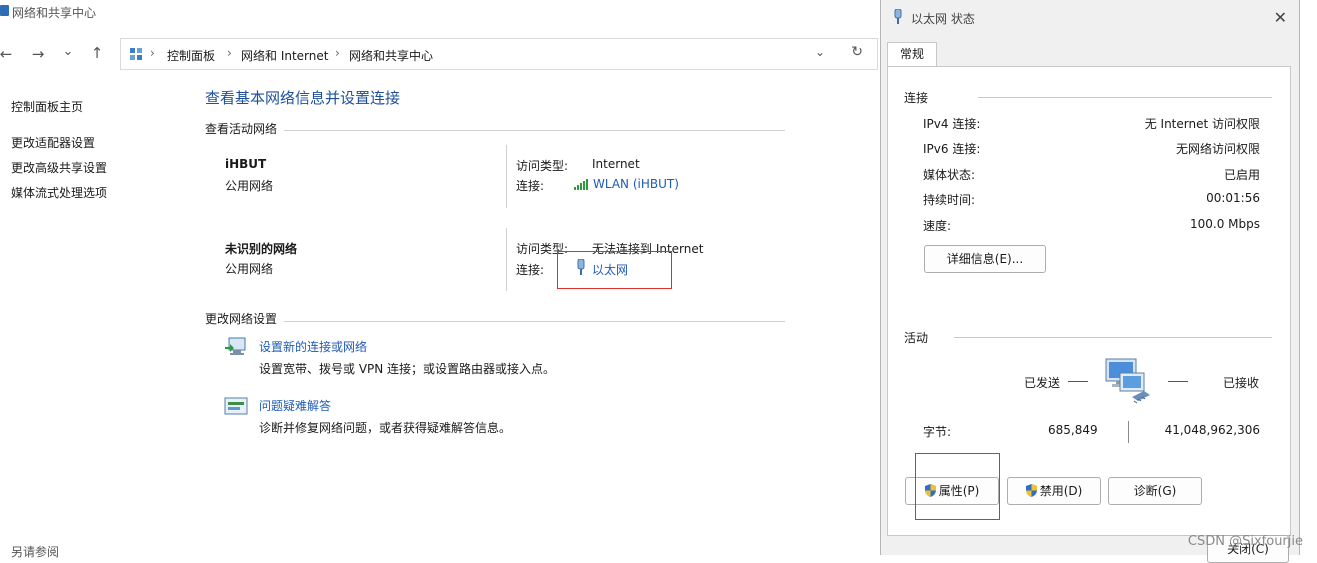  I want to click on change-settings-header: 更改网络设置, so click(241, 319).